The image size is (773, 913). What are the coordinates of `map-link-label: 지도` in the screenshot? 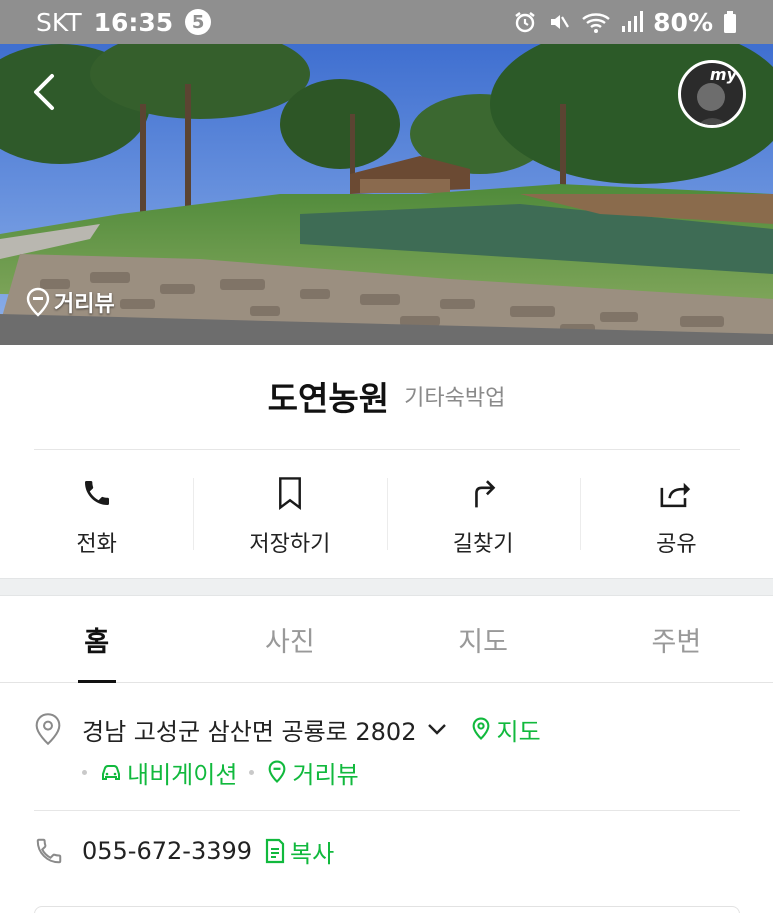 It's located at (518, 731).